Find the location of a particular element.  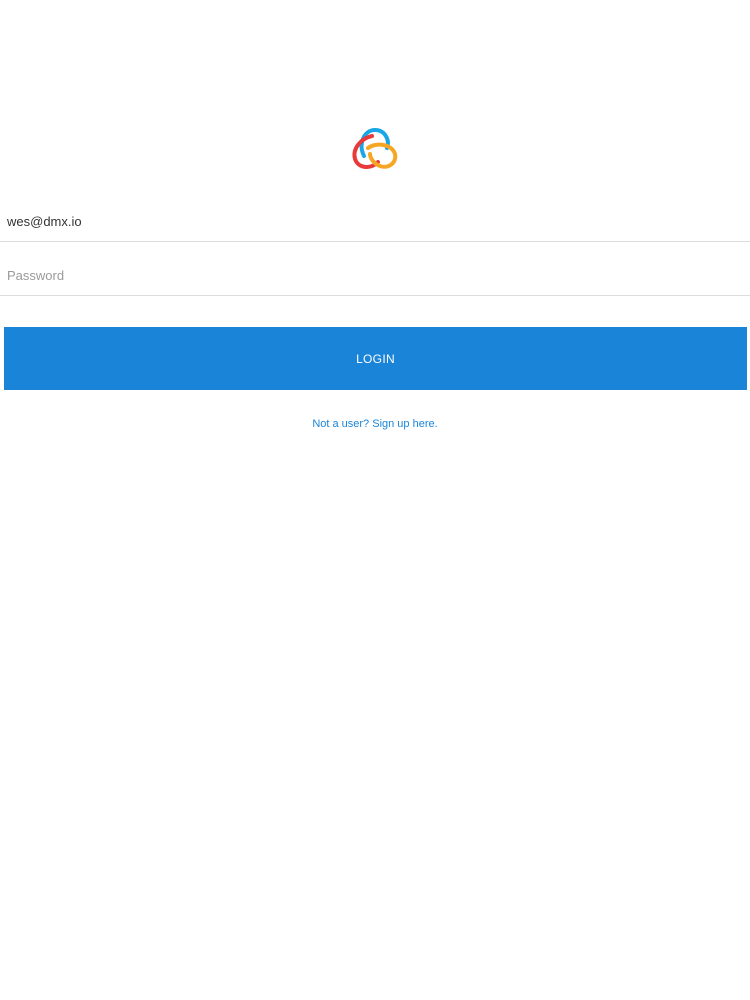

login-button: LOGIN is located at coordinates (375, 358).